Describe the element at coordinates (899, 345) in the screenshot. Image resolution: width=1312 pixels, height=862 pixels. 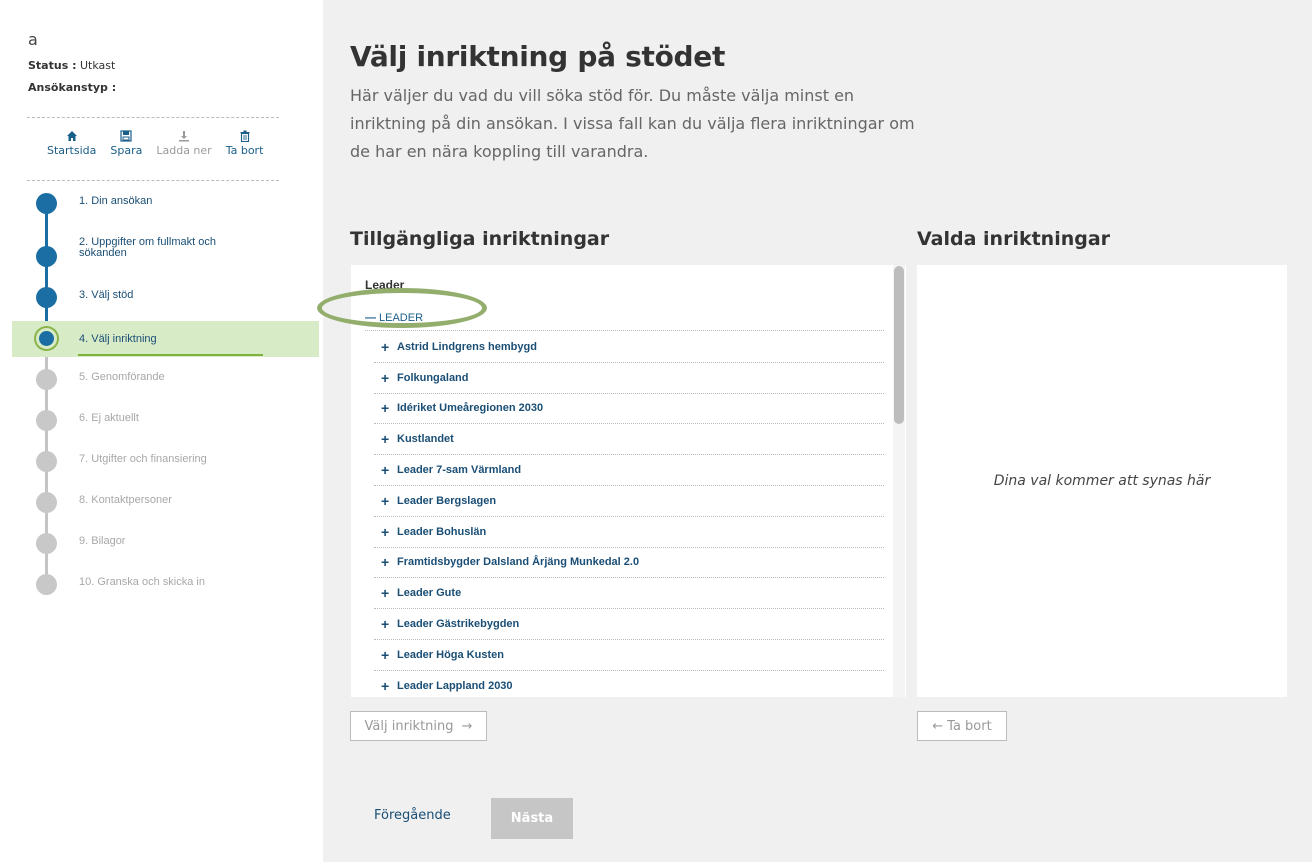
I see `list-scrollbar-thumb` at that location.